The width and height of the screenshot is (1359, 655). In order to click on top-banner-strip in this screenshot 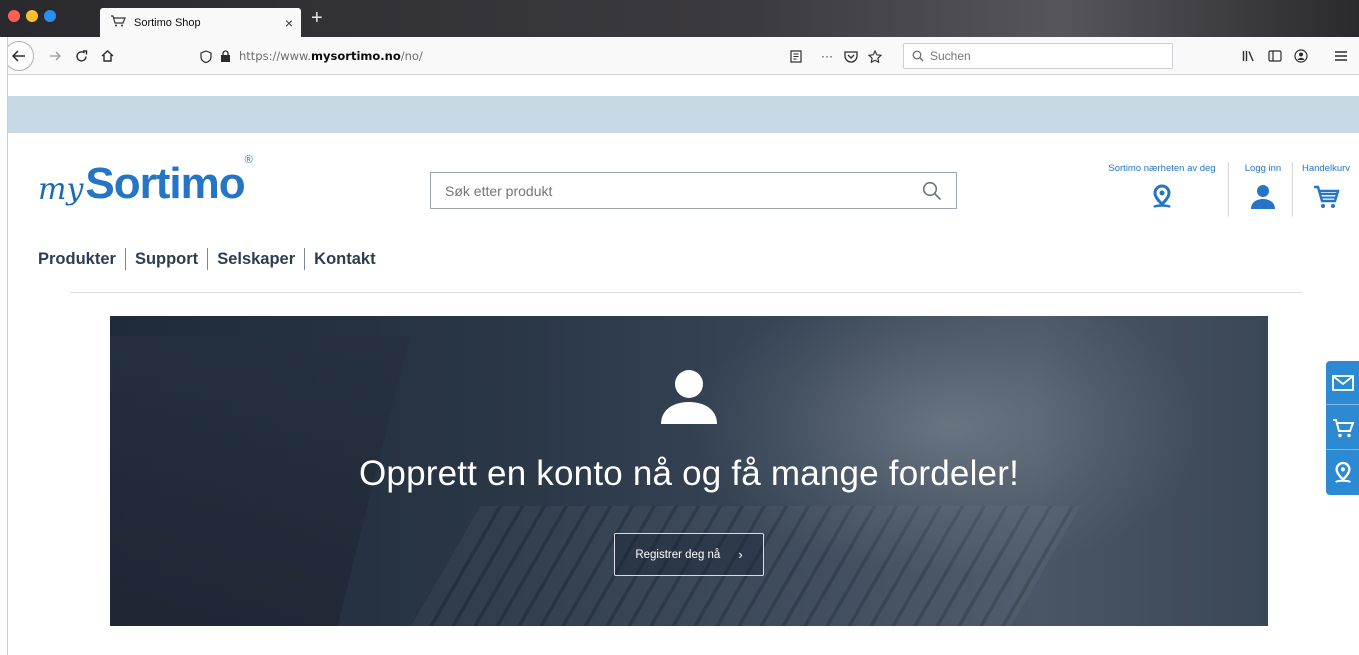, I will do `click(683, 114)`.